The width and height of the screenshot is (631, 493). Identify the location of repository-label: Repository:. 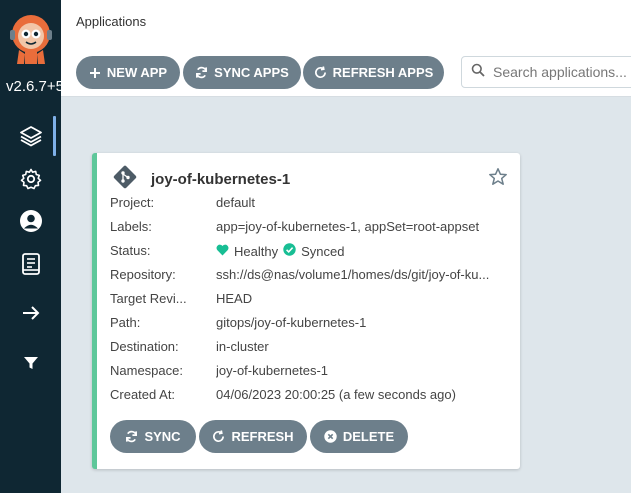
(143, 274).